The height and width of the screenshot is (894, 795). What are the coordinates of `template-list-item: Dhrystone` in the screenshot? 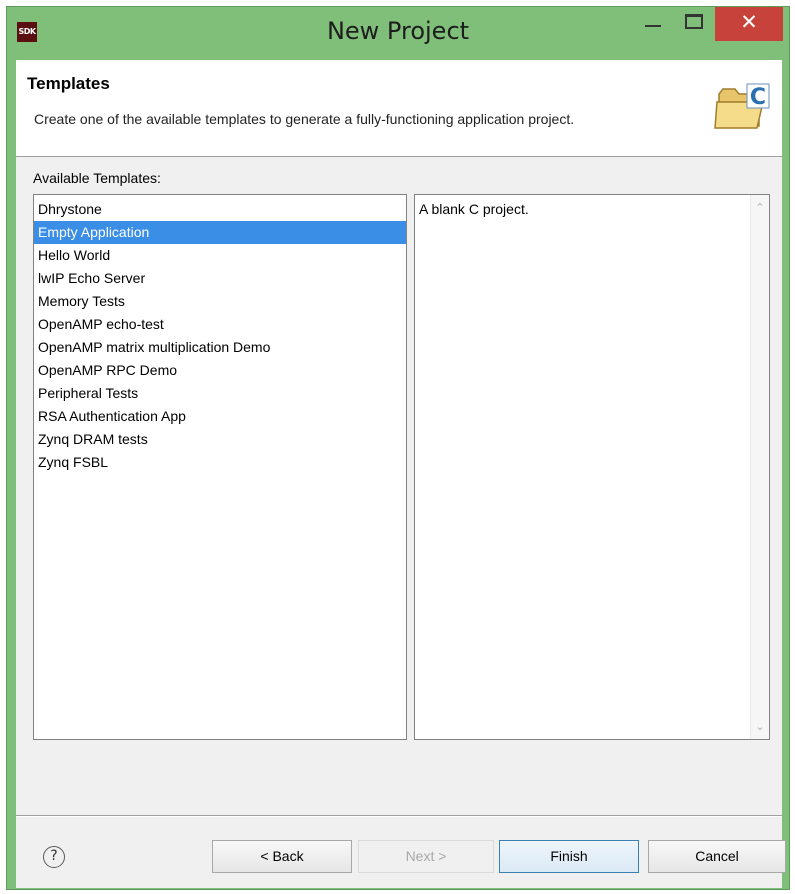 It's located at (220, 209).